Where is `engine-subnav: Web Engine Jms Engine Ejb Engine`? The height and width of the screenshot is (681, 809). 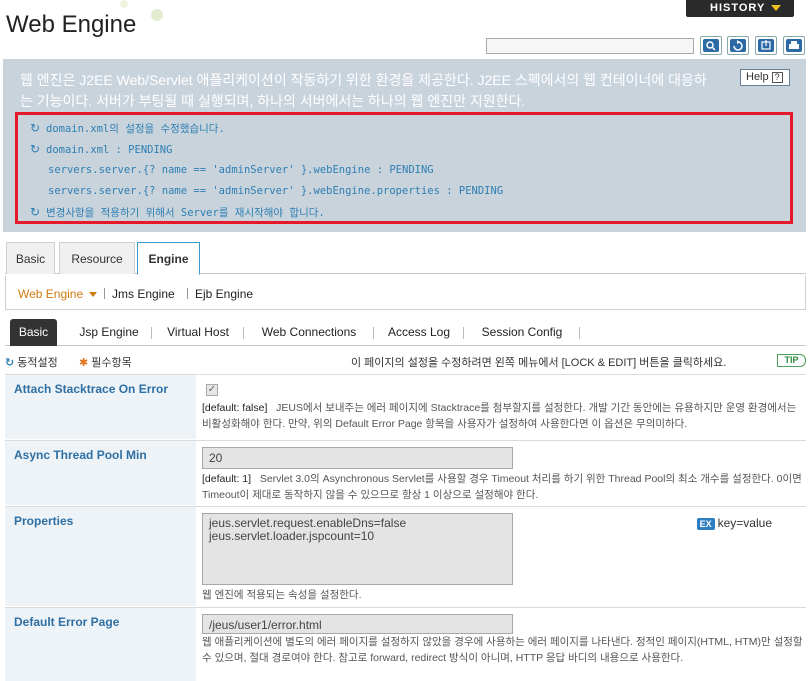
engine-subnav: Web Engine Jms Engine Ejb Engine is located at coordinates (405, 293).